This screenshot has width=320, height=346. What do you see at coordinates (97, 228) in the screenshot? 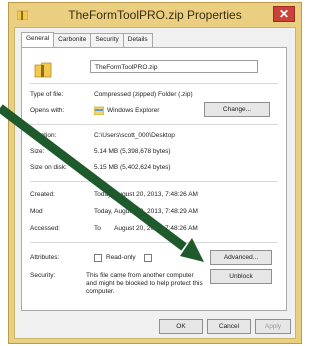
I see `accessed-prefix: To` at bounding box center [97, 228].